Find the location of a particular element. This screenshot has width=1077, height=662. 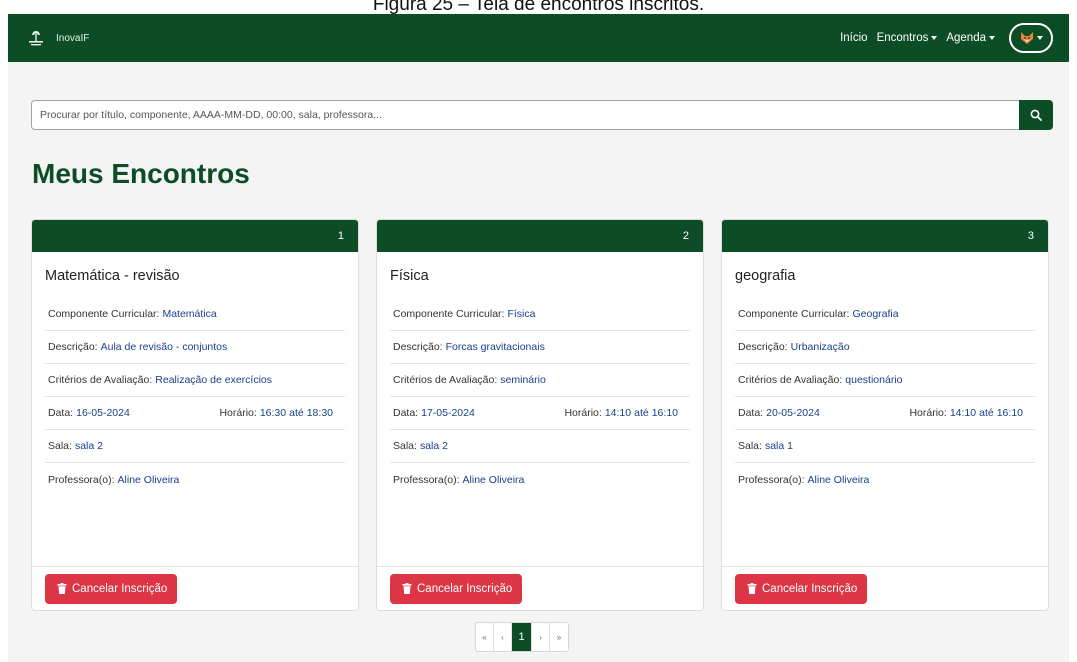

pagination: « ‹ 1 › » is located at coordinates (522, 637).